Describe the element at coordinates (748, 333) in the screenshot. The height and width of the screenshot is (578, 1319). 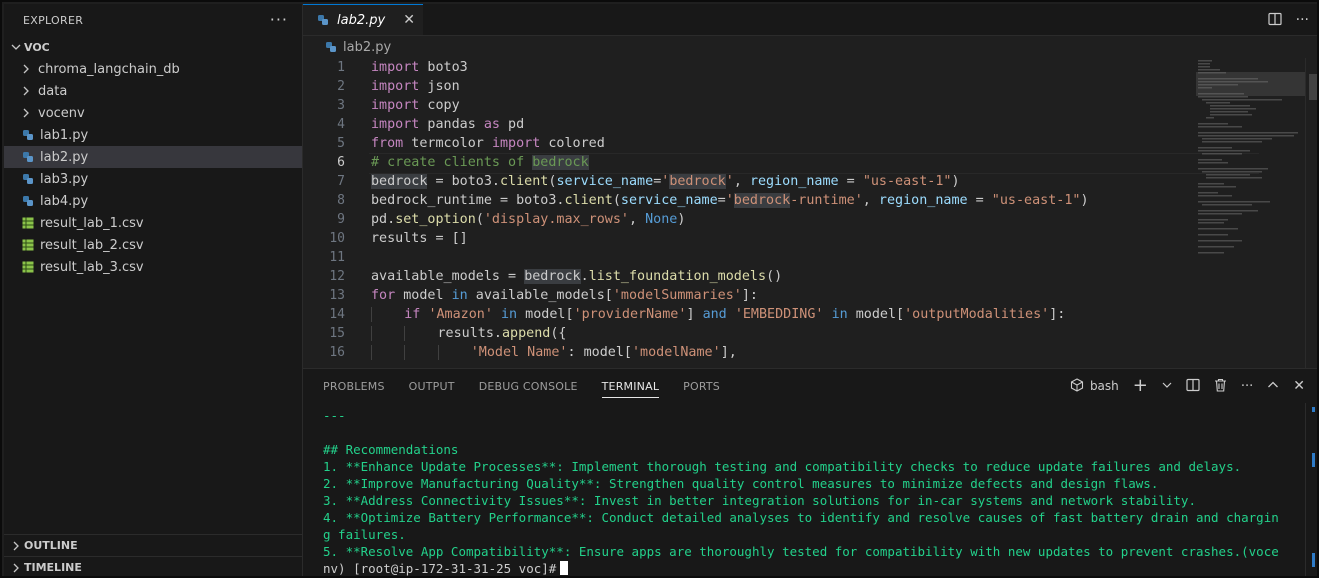
I see `code-line: 15 results.append({` at that location.